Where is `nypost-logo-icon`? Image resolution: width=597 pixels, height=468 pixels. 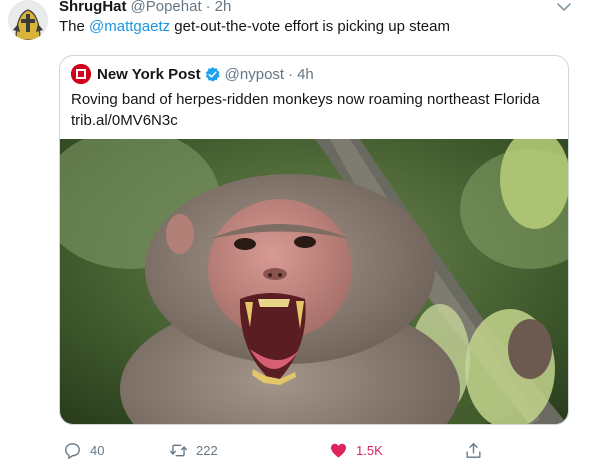
nypost-logo-icon is located at coordinates (81, 74).